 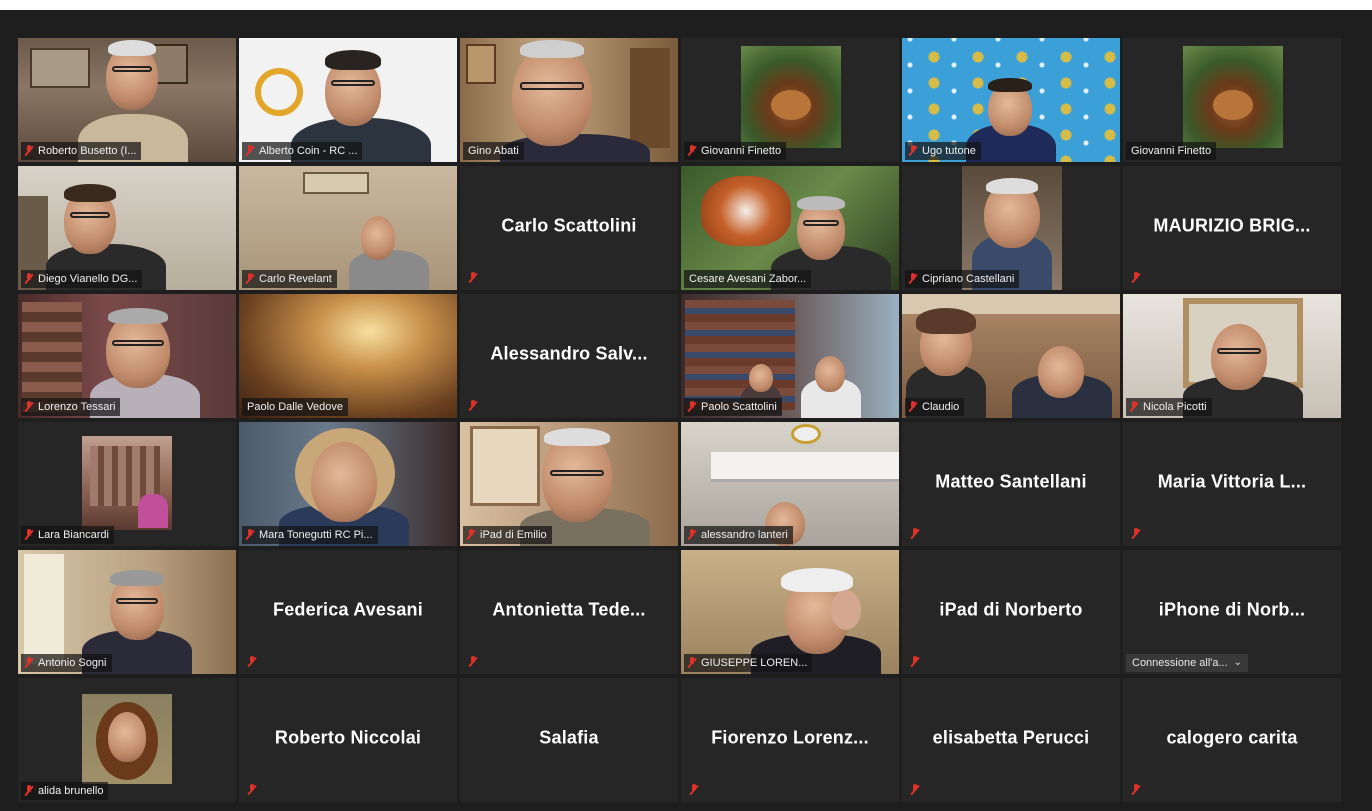 I want to click on participant-tile: alida brunello, so click(x=127, y=740).